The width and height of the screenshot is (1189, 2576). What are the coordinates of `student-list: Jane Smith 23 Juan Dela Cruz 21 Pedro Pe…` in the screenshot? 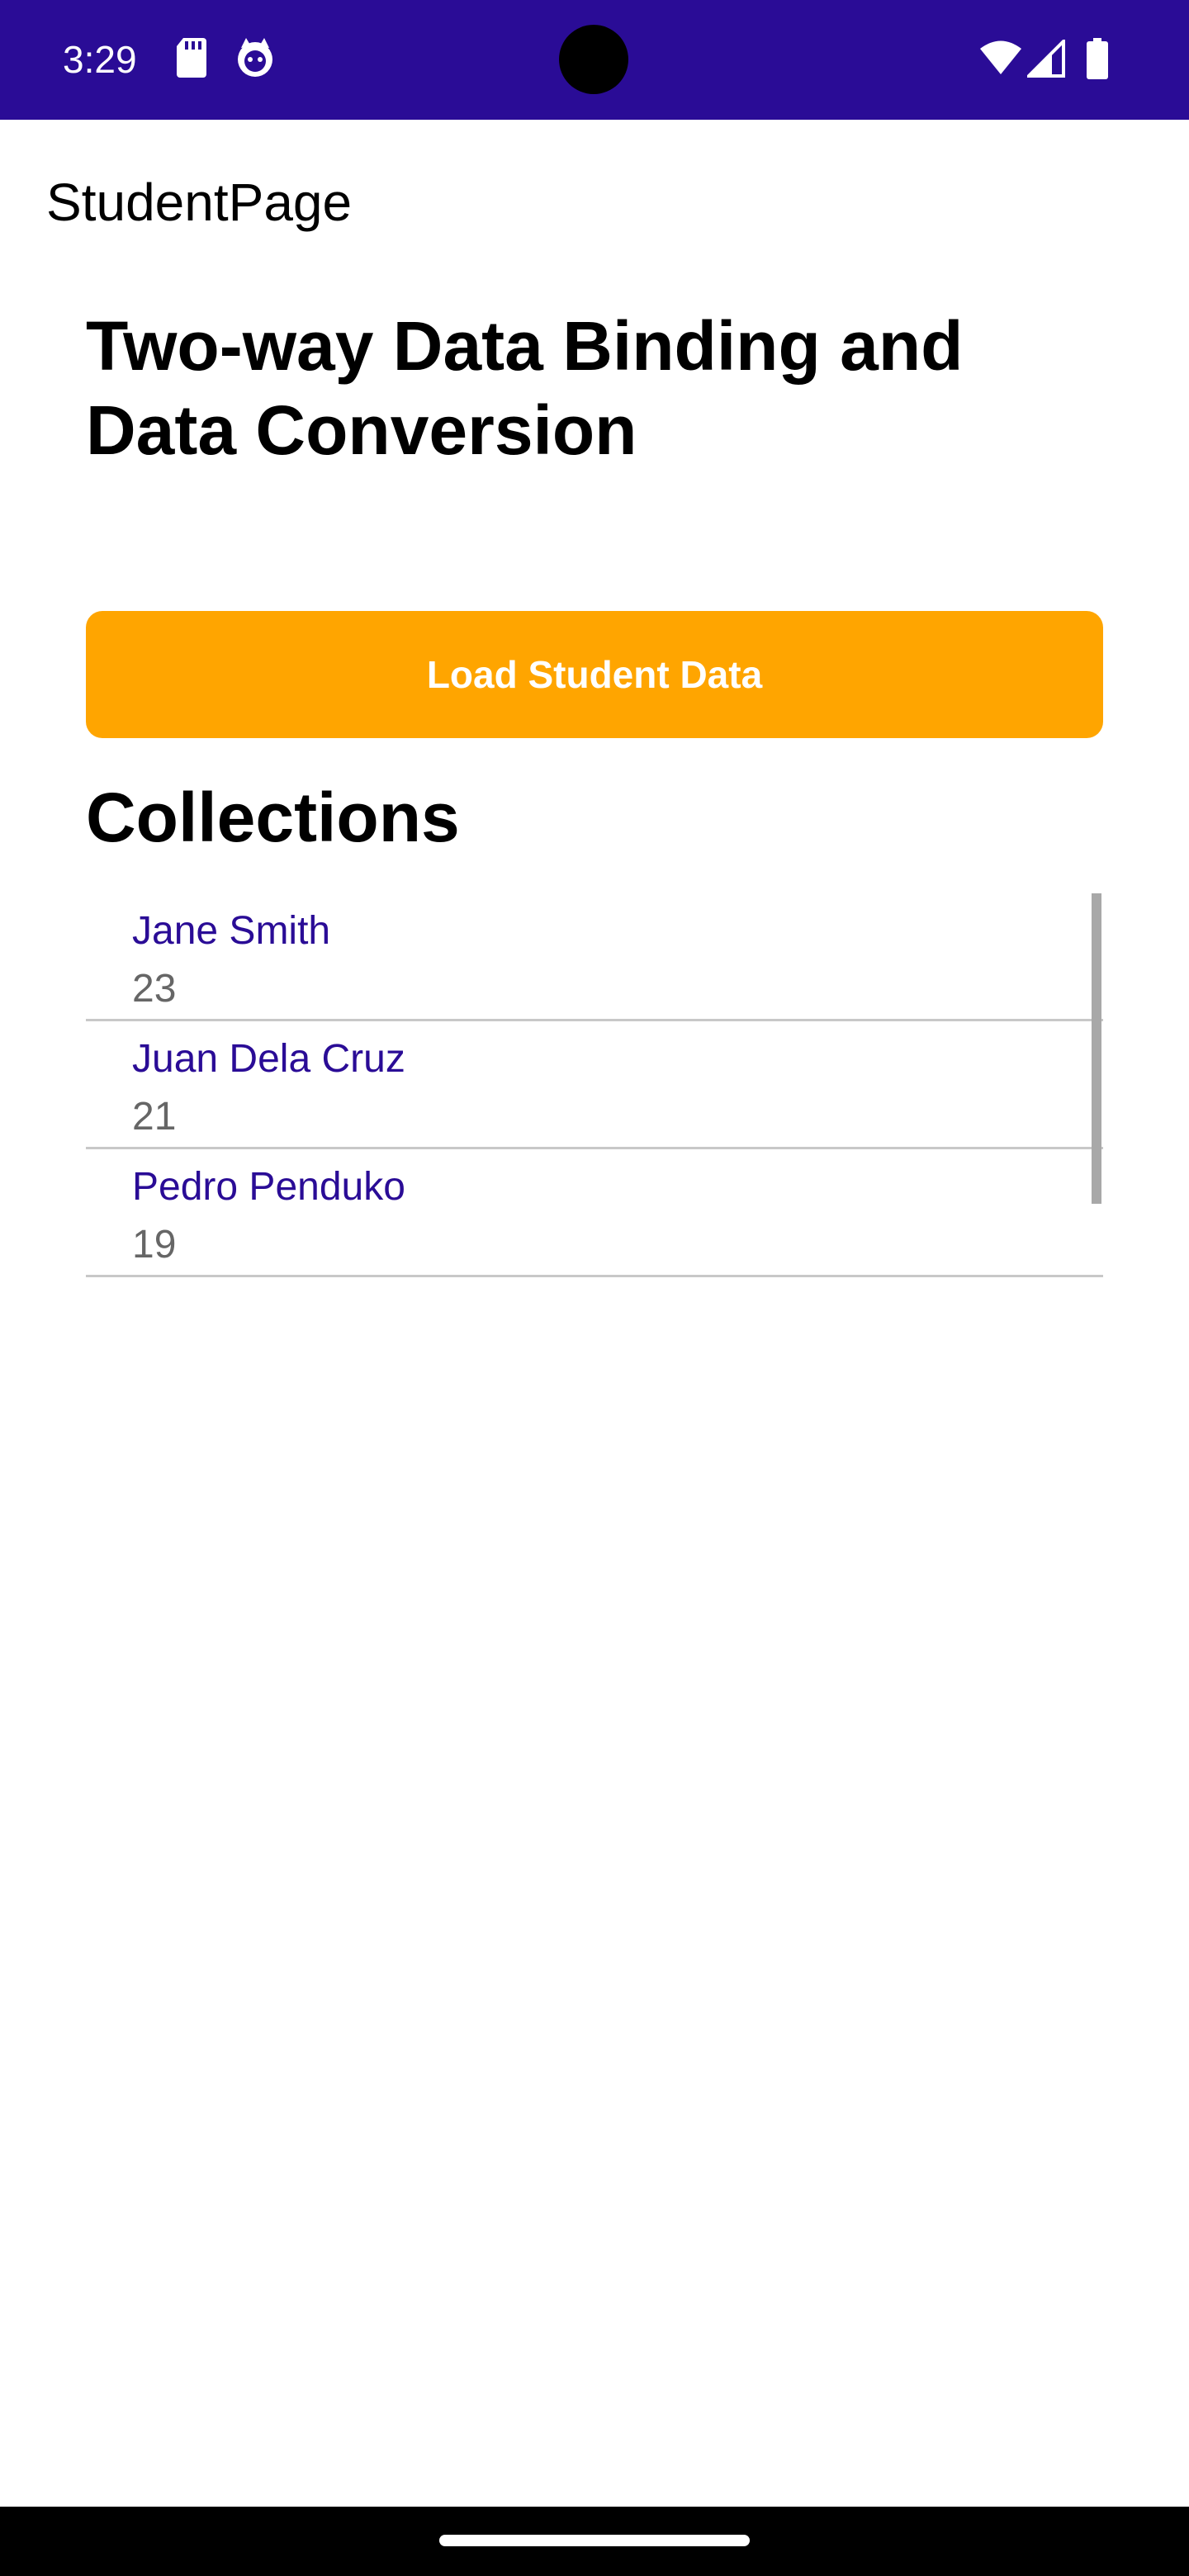 It's located at (594, 1085).